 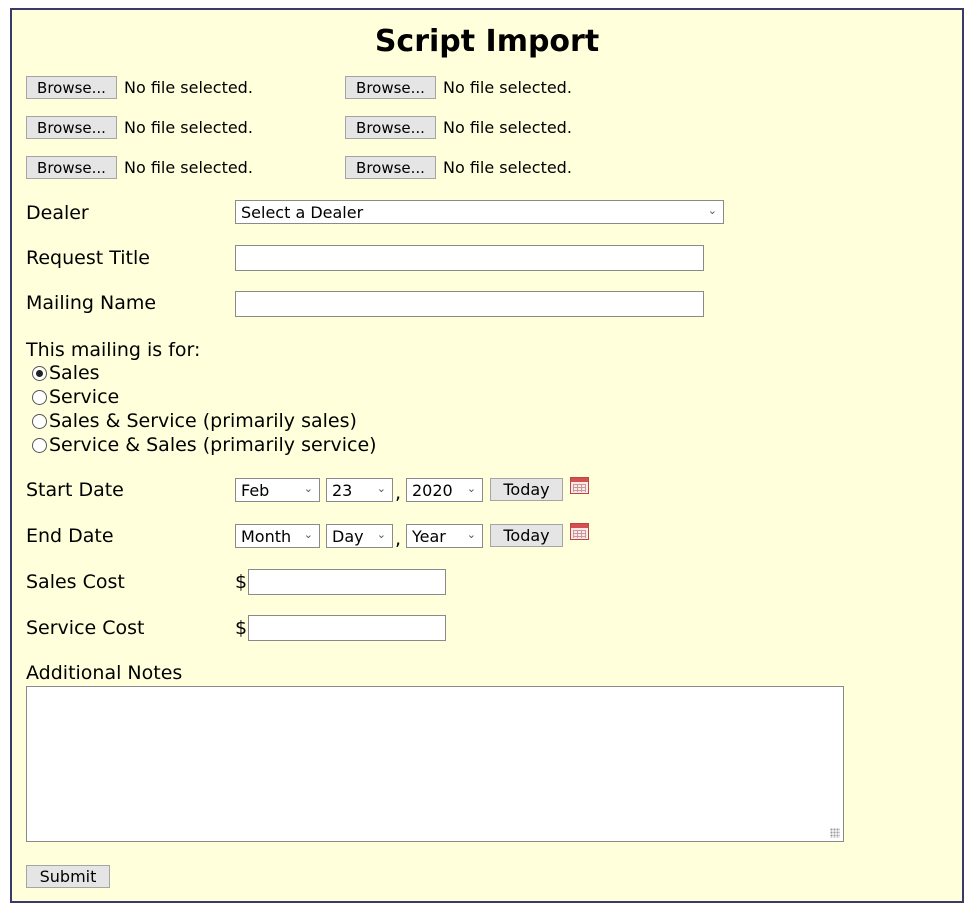 I want to click on file-input-3: Browse... No file selected., so click(x=139, y=127).